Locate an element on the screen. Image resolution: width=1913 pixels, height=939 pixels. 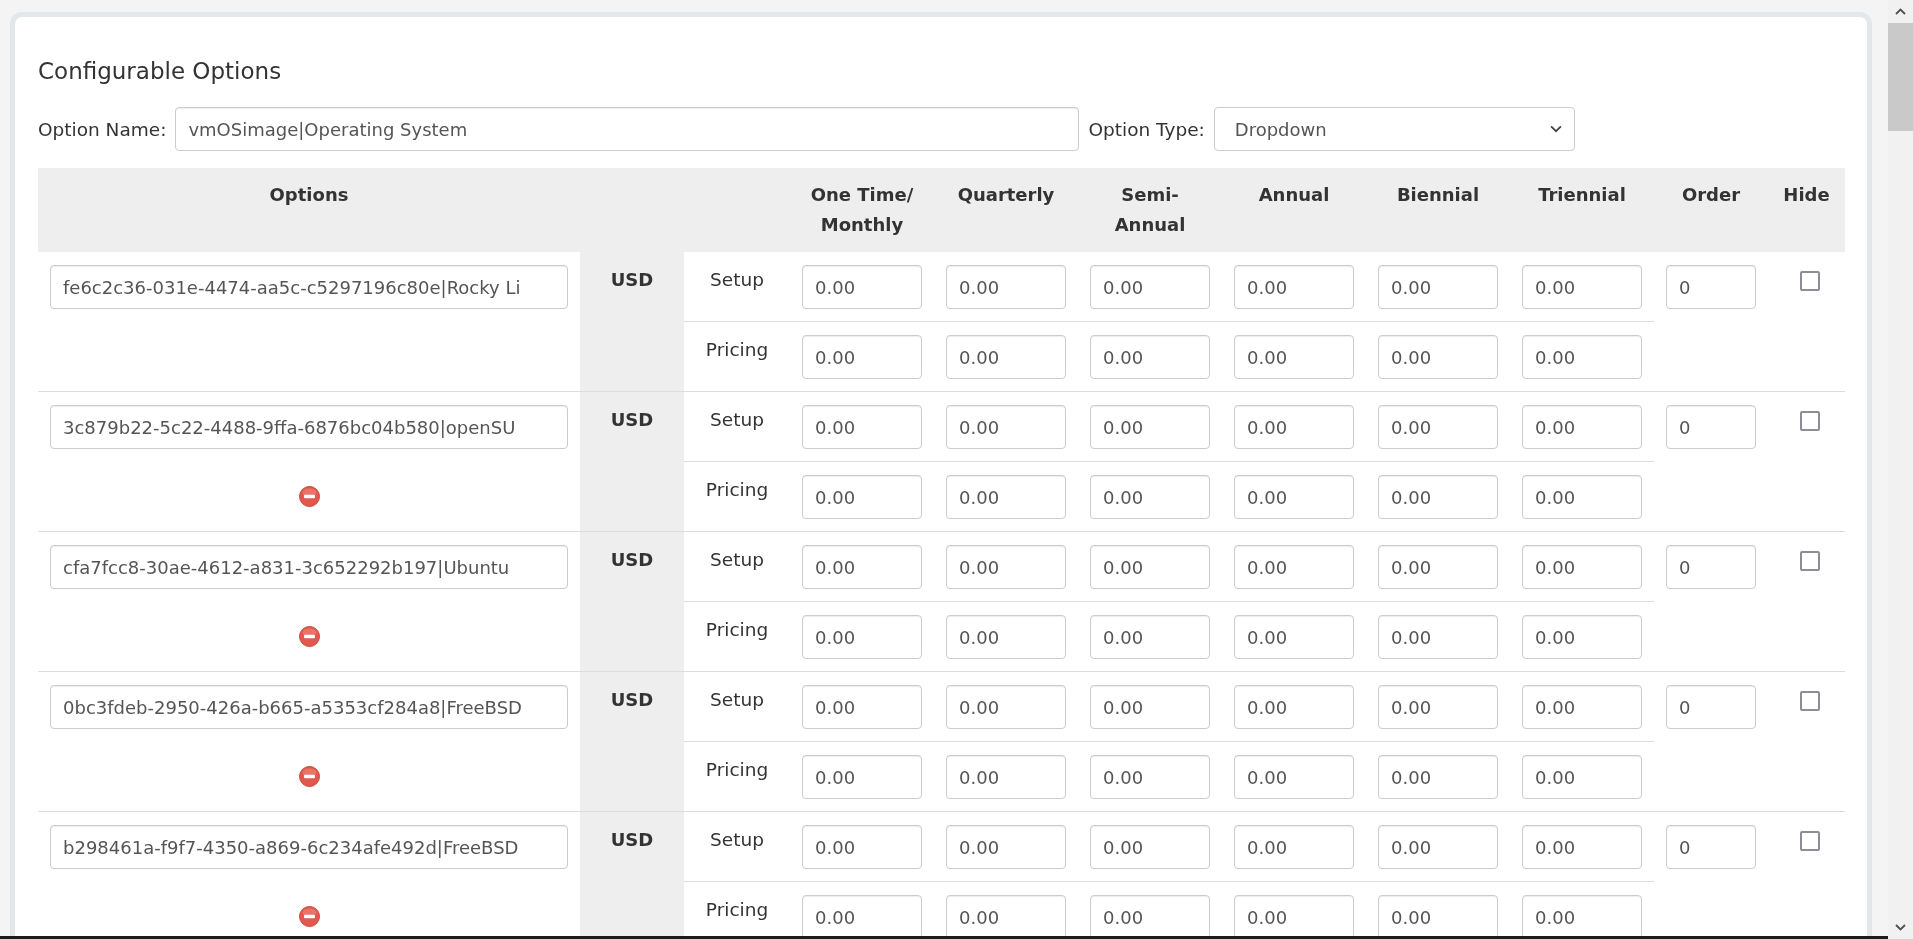
column-header: Biennial is located at coordinates (1438, 195).